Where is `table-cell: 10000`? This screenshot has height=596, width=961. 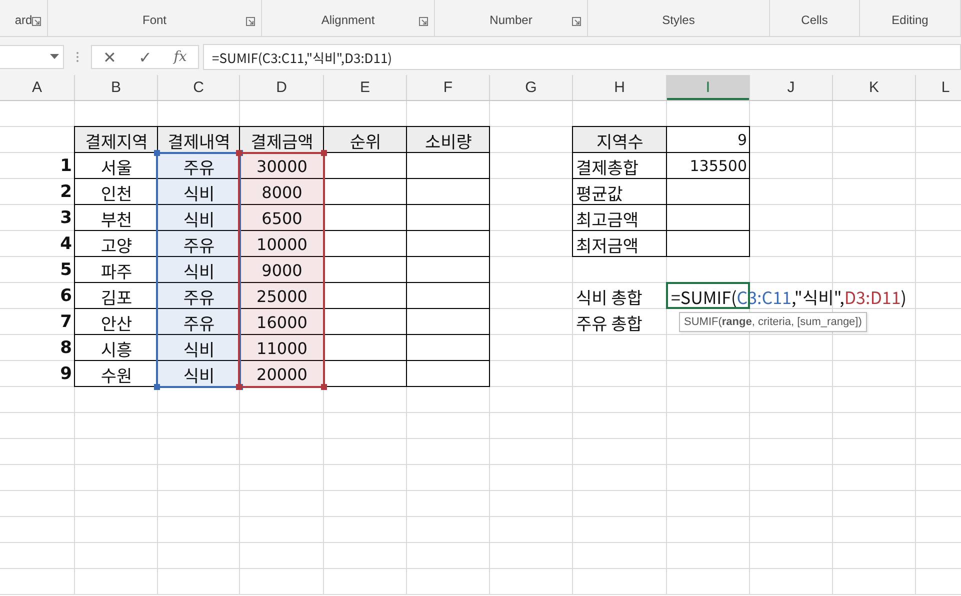
table-cell: 10000 is located at coordinates (282, 244).